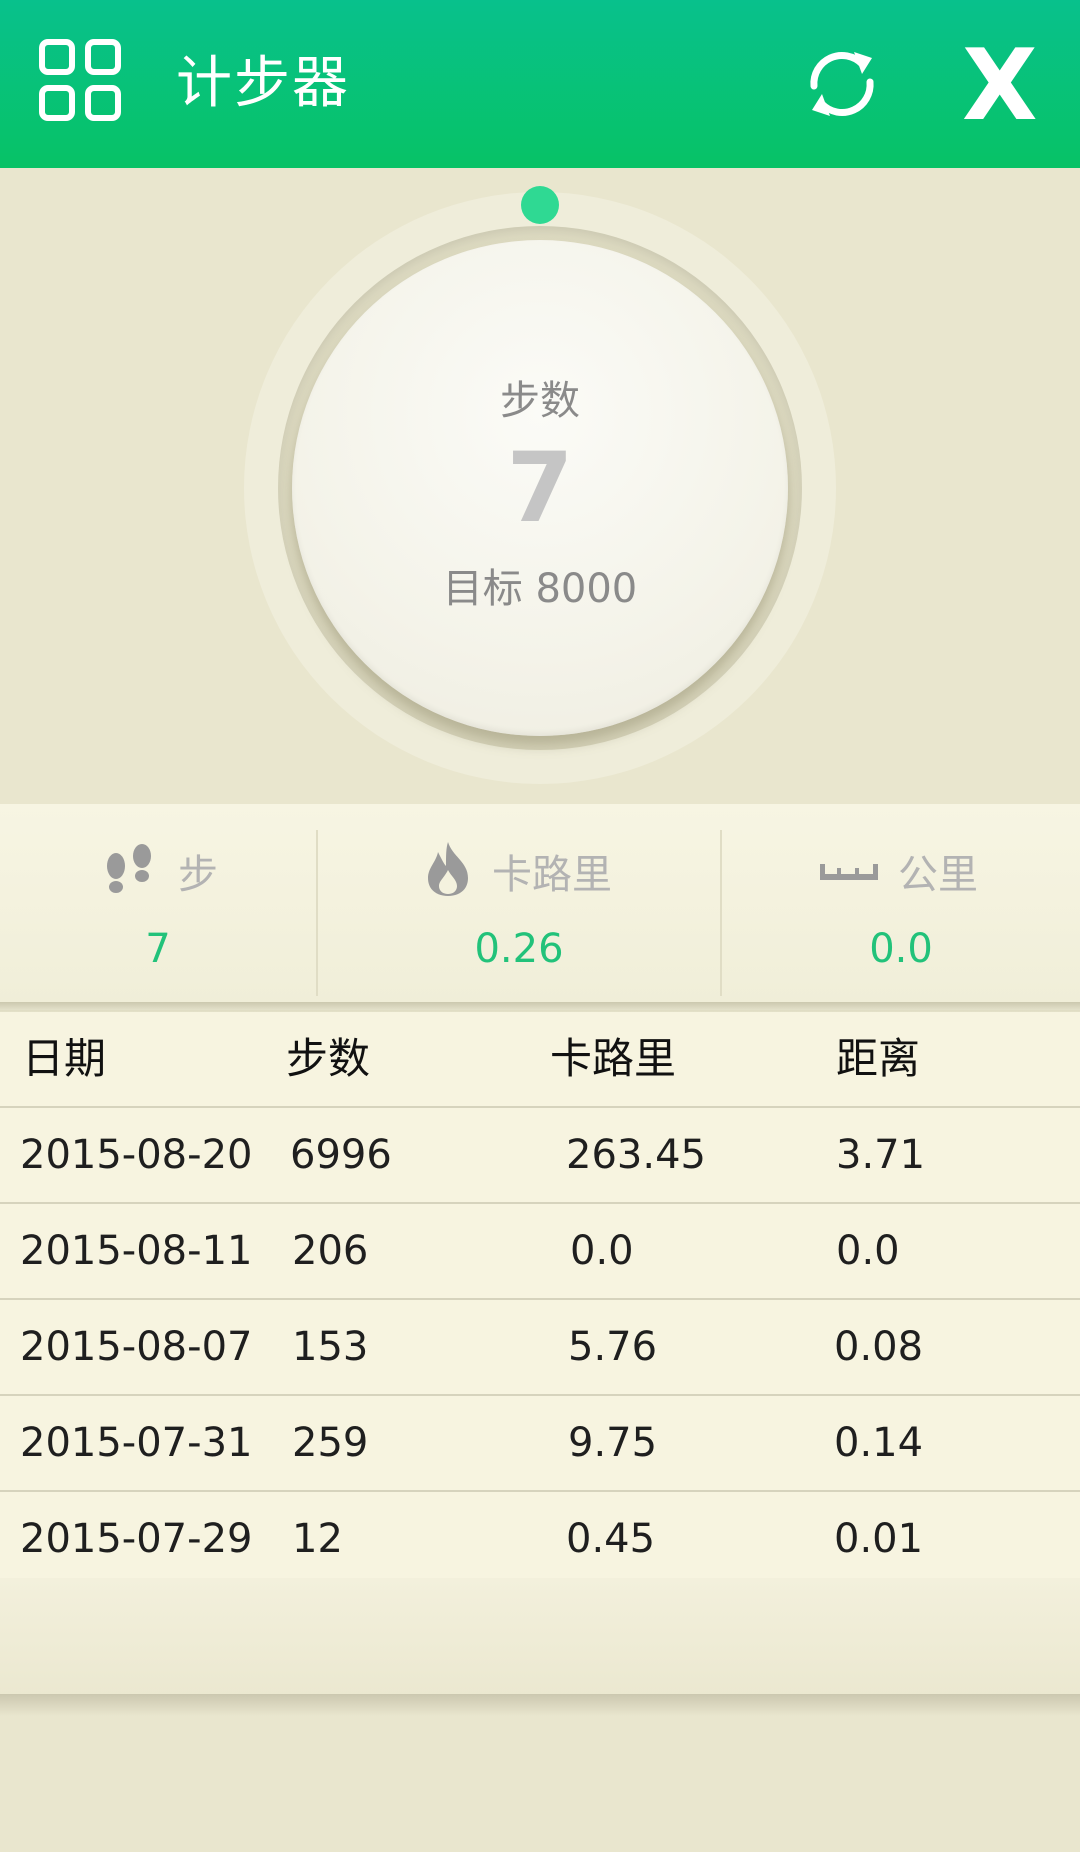 This screenshot has width=1080, height=1852. What do you see at coordinates (879, 1347) in the screenshot?
I see `cell-distance: 0.08` at bounding box center [879, 1347].